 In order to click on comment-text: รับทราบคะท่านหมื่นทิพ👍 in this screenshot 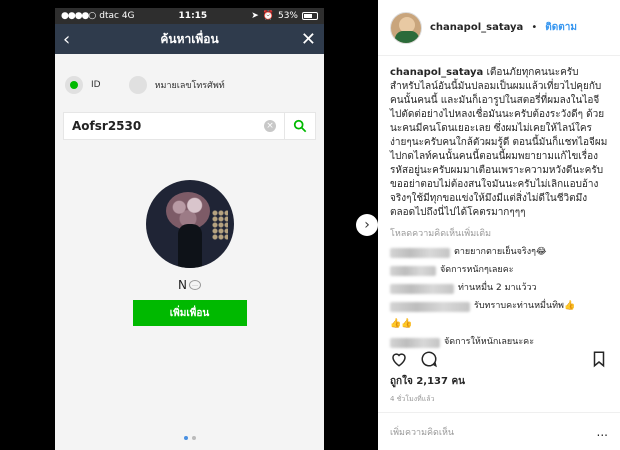, I will do `click(525, 306)`.